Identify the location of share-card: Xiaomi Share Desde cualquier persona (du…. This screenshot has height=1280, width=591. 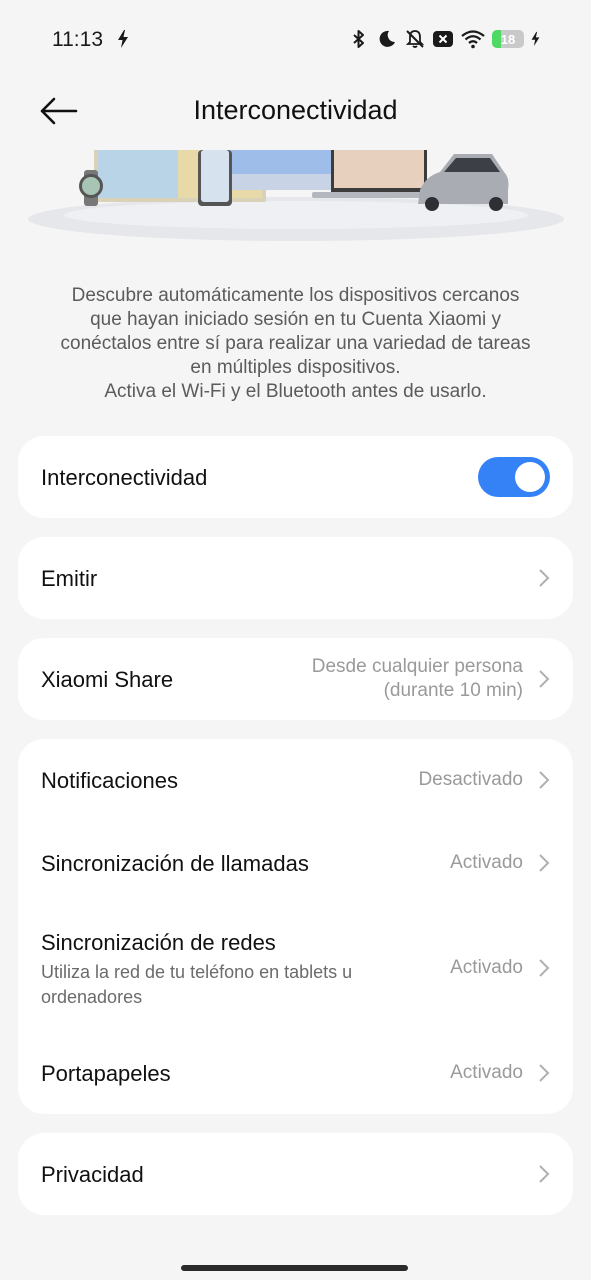
(295, 679).